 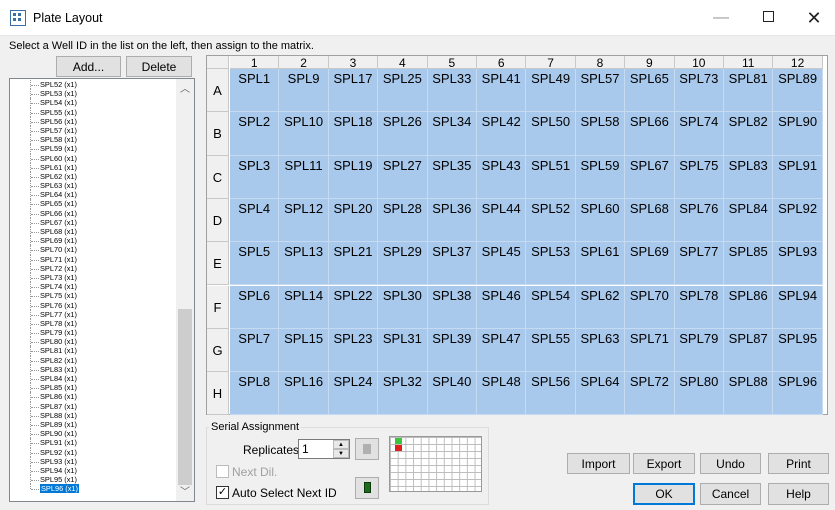 What do you see at coordinates (92, 241) in the screenshot?
I see `list-item: SPL69 (x1)` at bounding box center [92, 241].